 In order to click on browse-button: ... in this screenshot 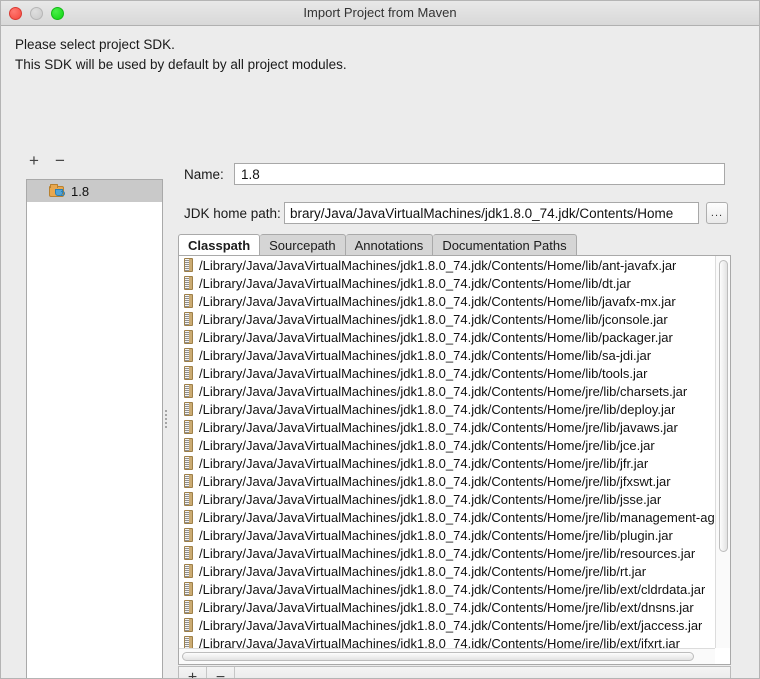, I will do `click(717, 213)`.